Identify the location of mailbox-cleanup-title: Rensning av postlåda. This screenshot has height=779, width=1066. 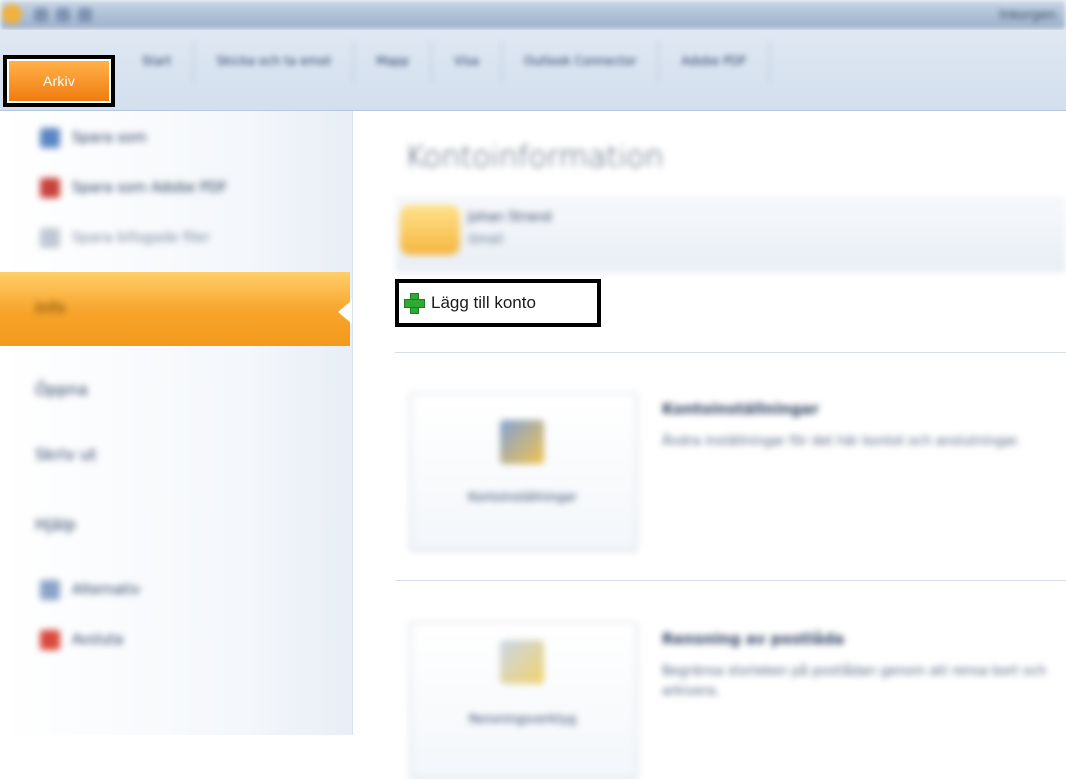
(753, 639).